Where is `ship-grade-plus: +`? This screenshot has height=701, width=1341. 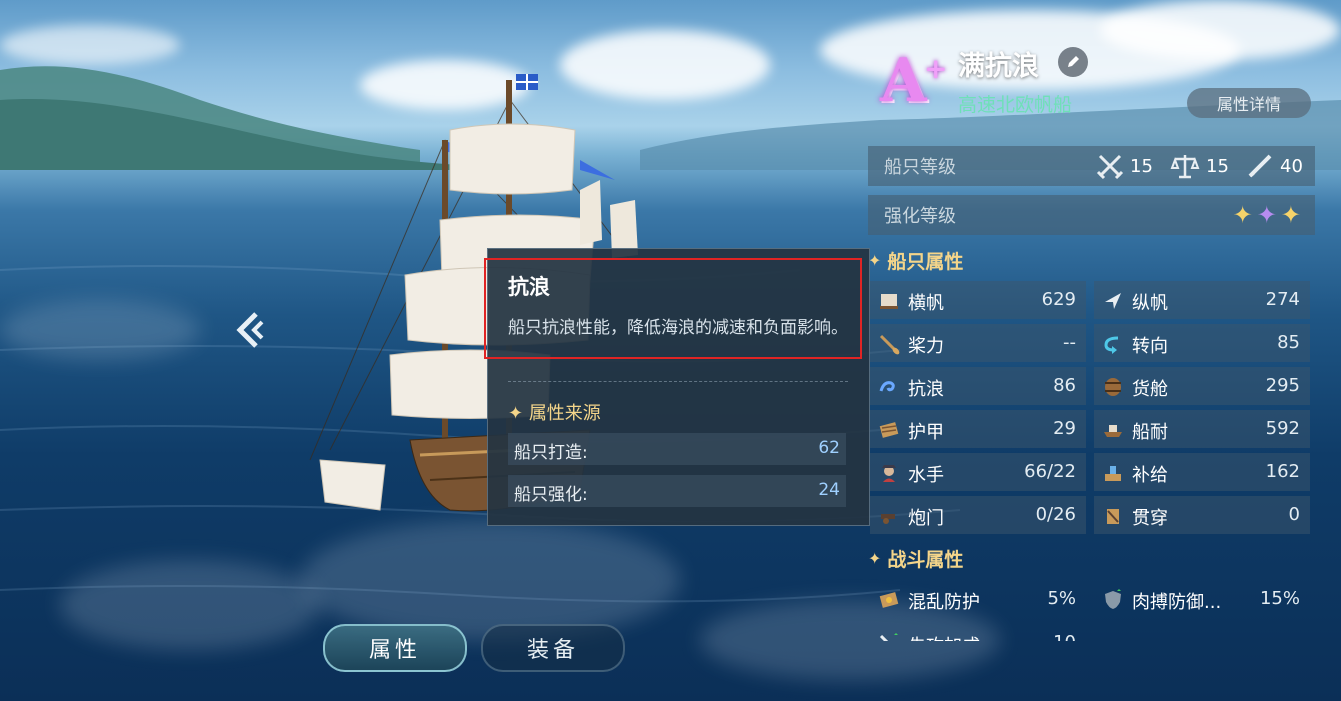 ship-grade-plus: + is located at coordinates (936, 68).